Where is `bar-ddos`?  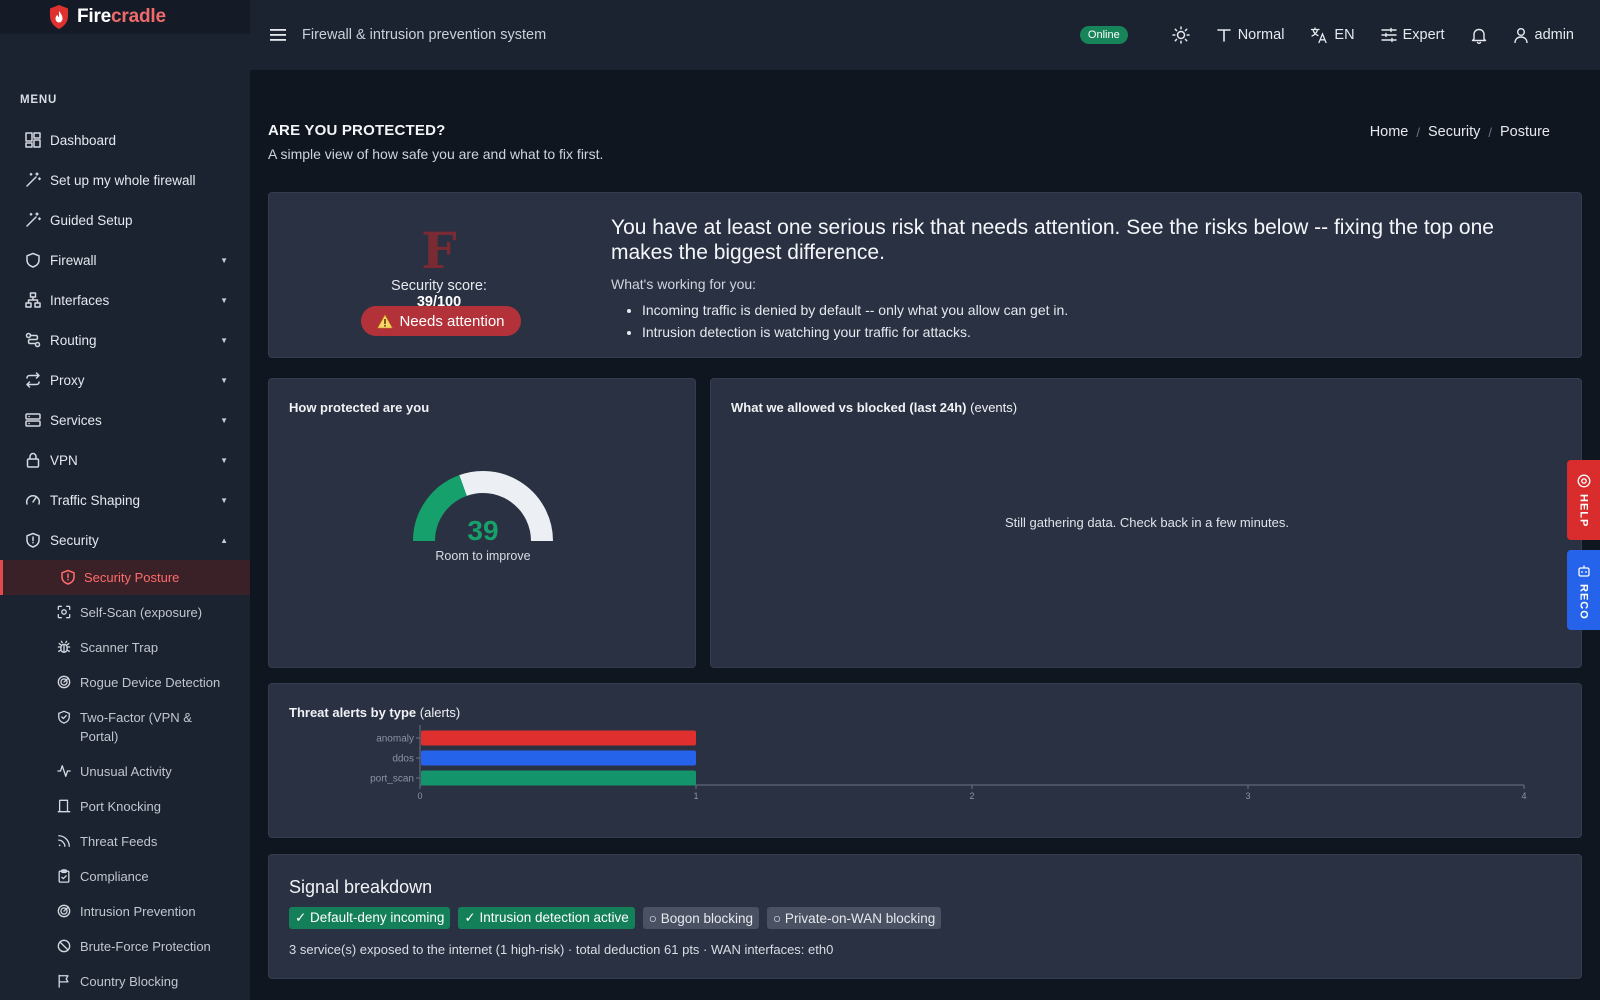
bar-ddos is located at coordinates (558, 758).